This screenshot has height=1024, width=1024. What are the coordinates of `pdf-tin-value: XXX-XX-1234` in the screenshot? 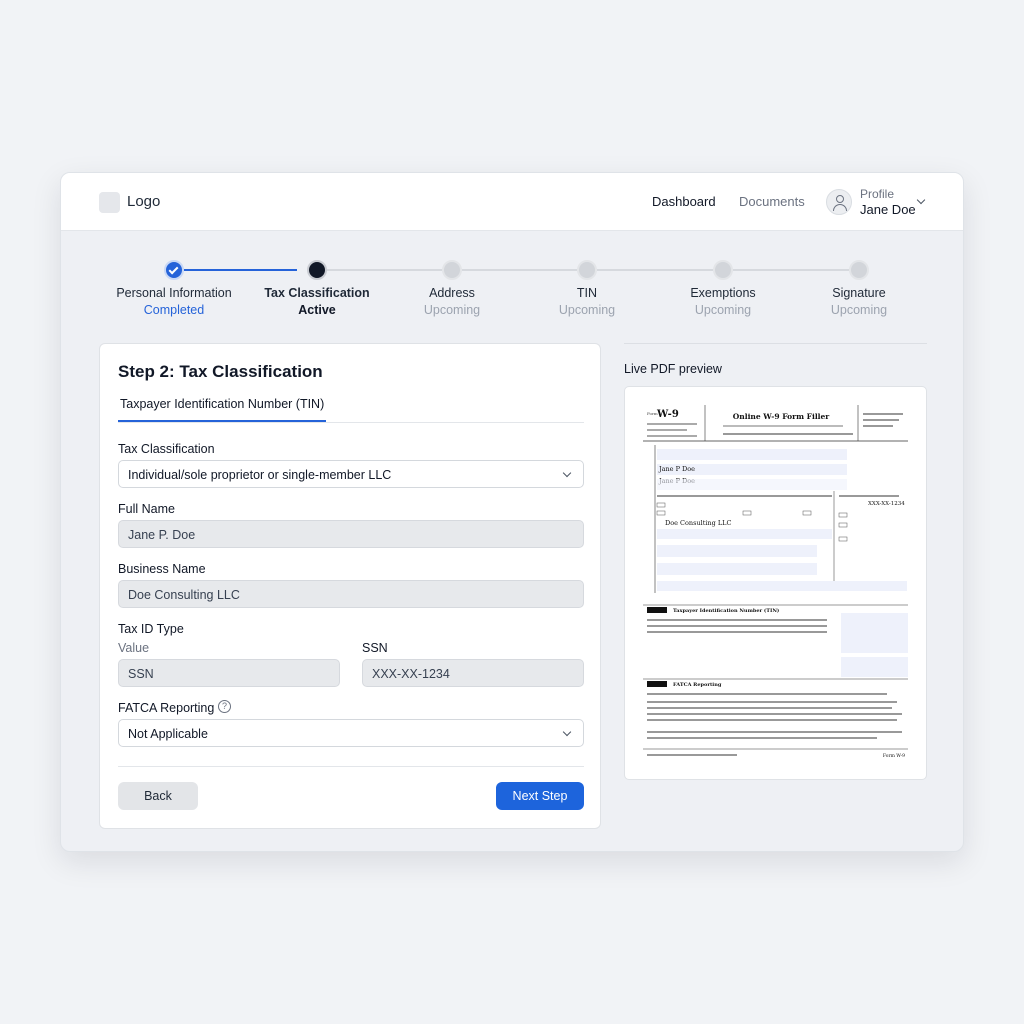 It's located at (886, 504).